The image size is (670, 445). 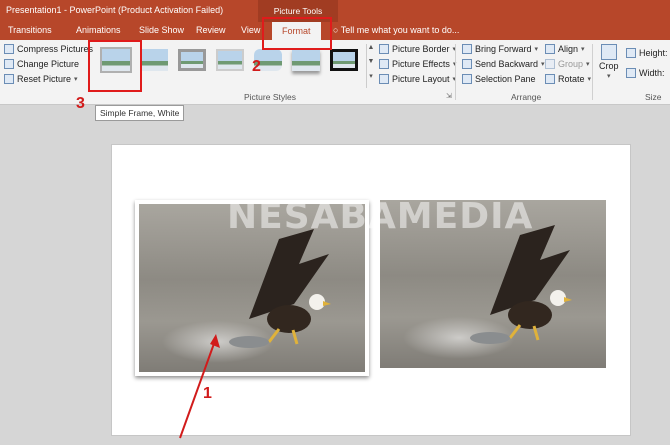 What do you see at coordinates (9, 64) in the screenshot?
I see `change-picture-icon` at bounding box center [9, 64].